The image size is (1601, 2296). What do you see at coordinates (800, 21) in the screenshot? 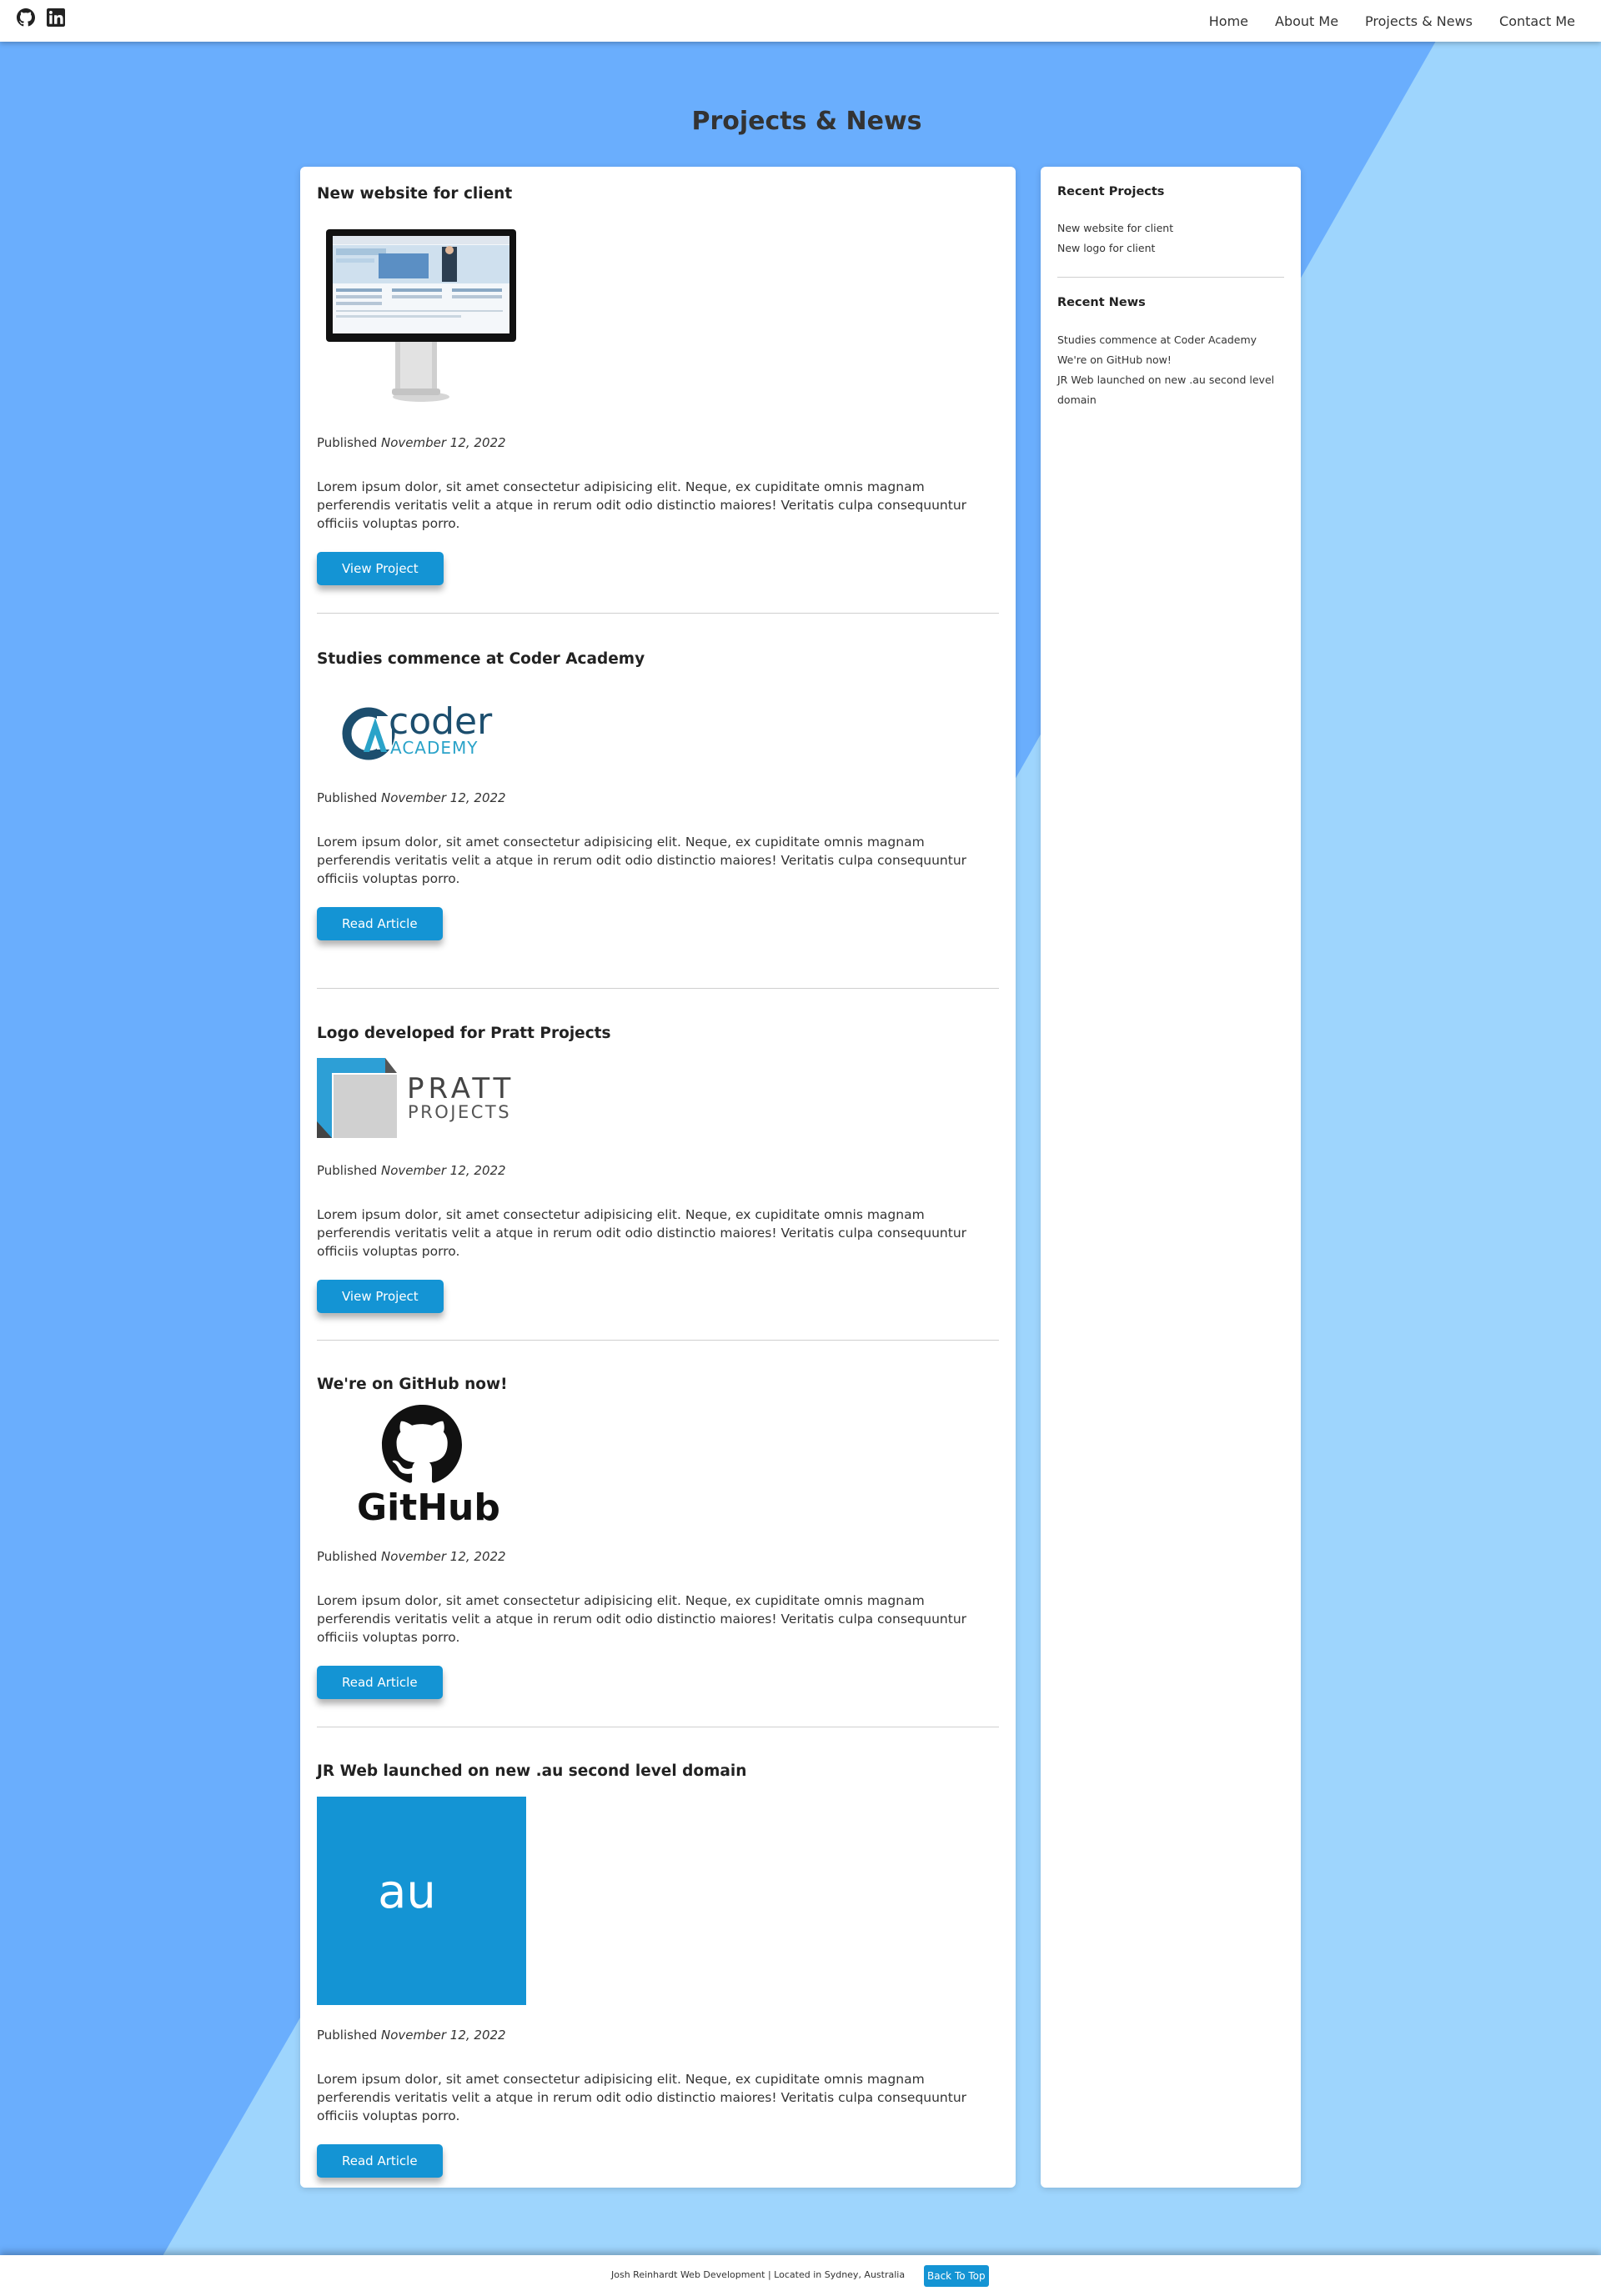
I see `top-navigation: Home About Me Projects & News Contact Me` at bounding box center [800, 21].